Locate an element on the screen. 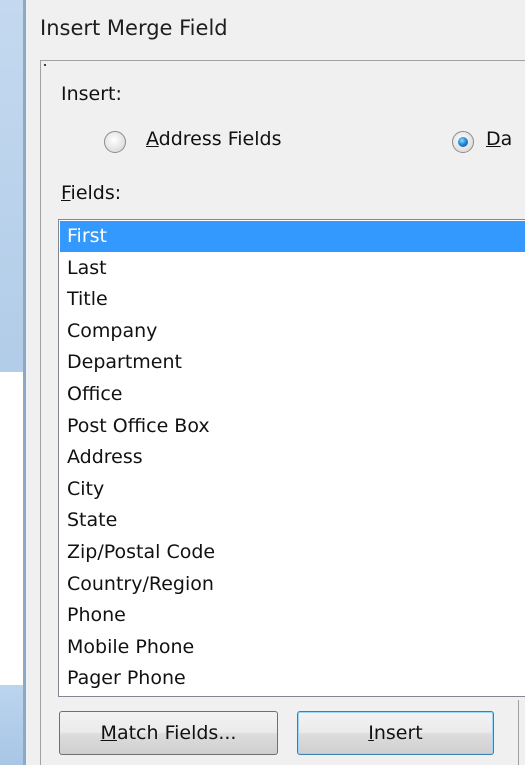 This screenshot has width=525, height=765. list-item-department: Department is located at coordinates (292, 362).